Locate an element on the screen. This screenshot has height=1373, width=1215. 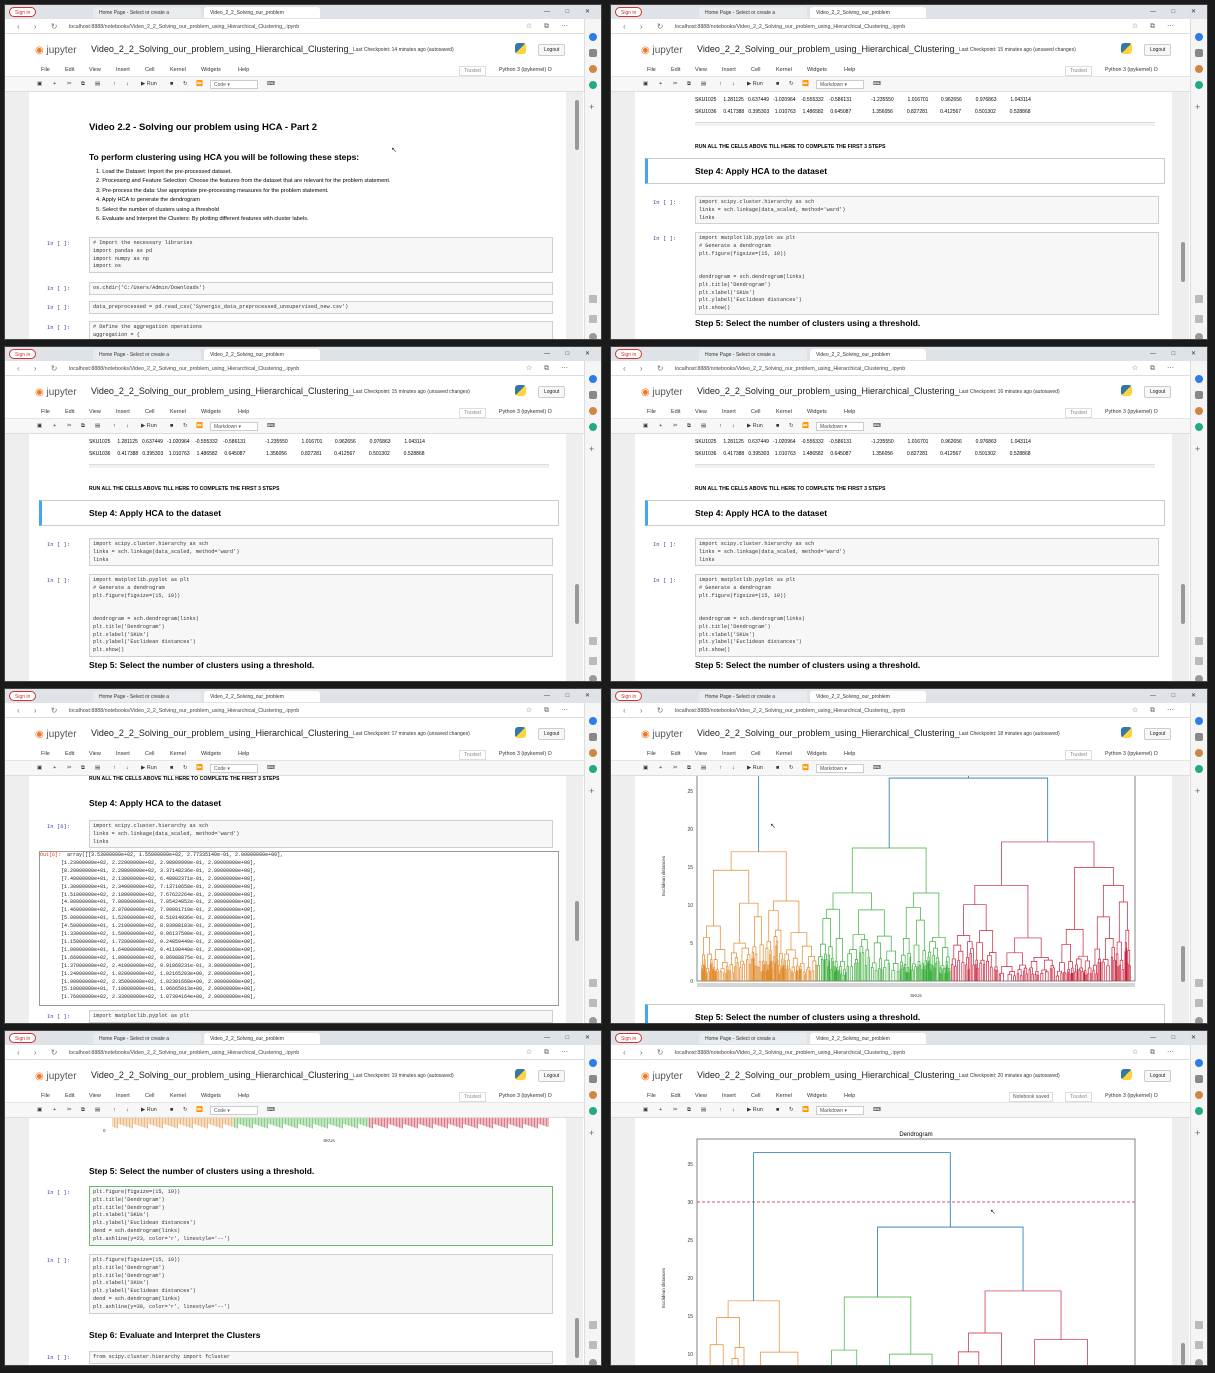
tab-home-page: Home Page - Select or create a is located at coordinates (147, 1038).